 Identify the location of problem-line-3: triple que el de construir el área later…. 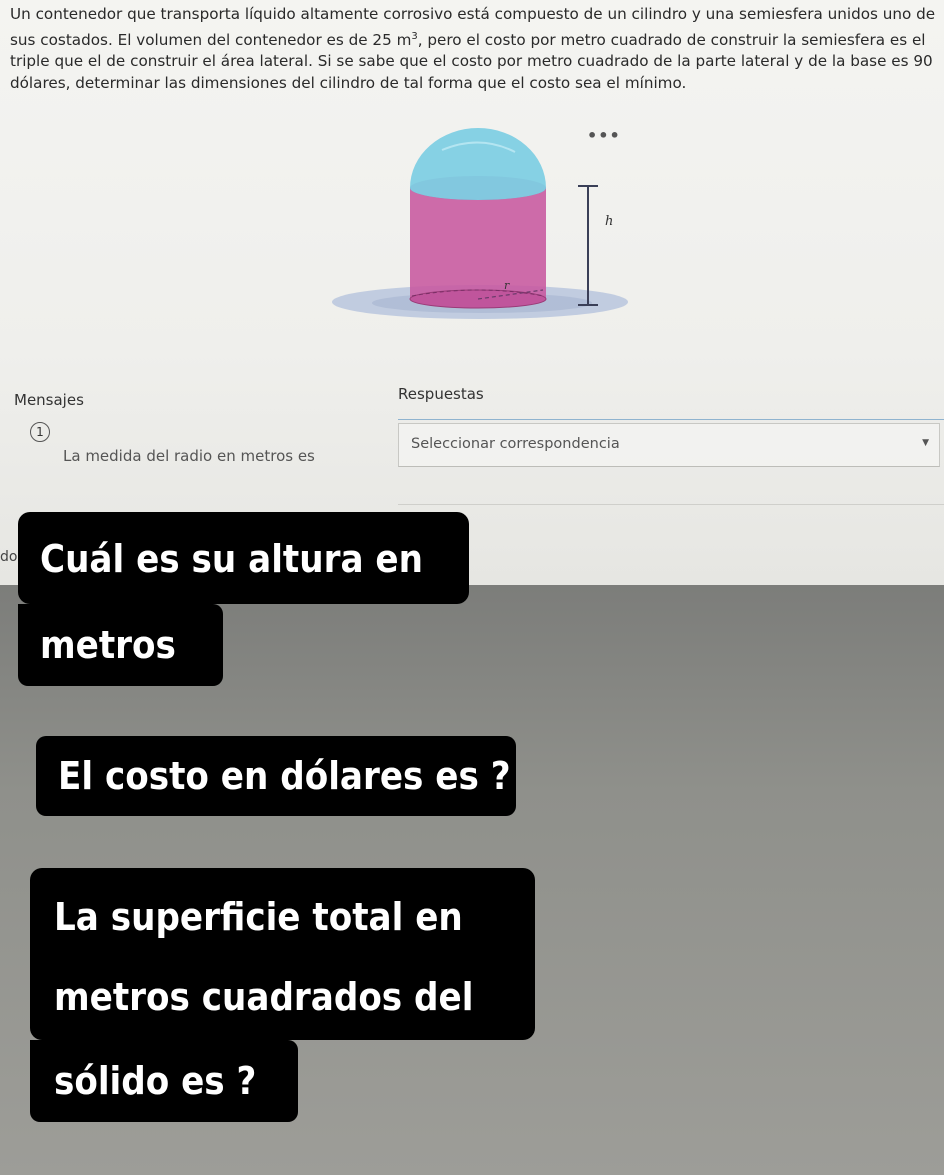
(471, 61).